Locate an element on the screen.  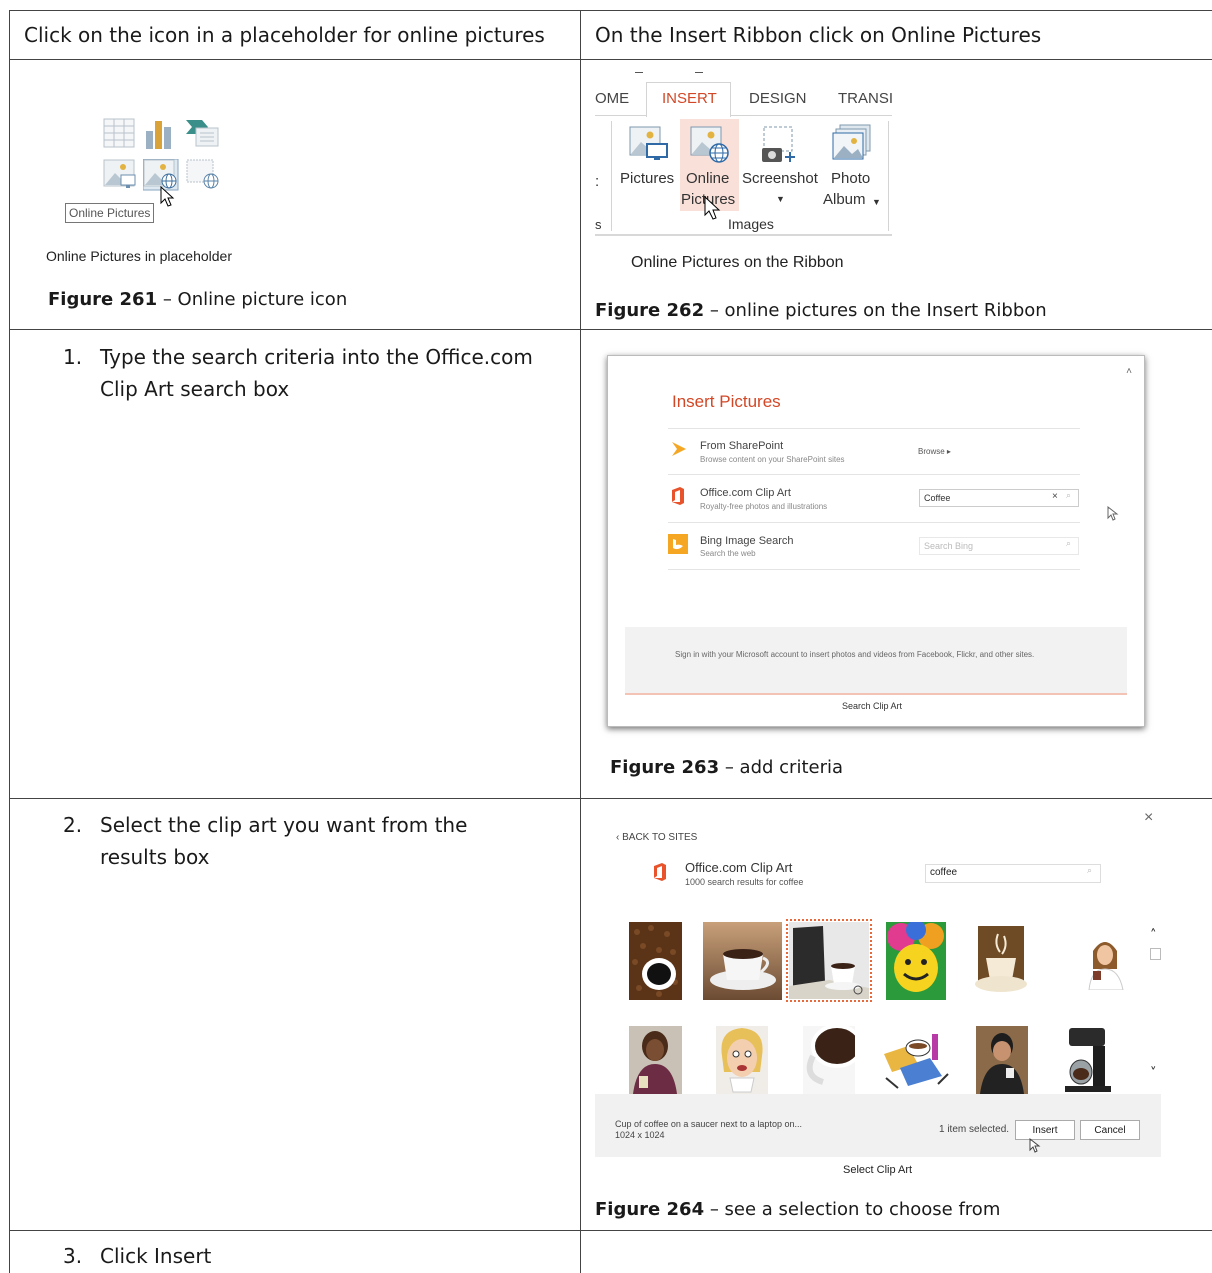
figure-caption: Figure 263 – add criteria is located at coordinates (726, 767).